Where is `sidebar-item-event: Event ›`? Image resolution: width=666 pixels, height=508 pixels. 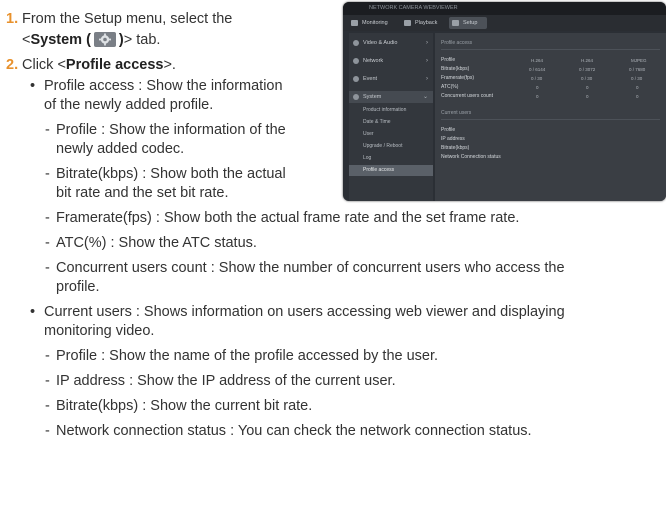 sidebar-item-event: Event › is located at coordinates (391, 79).